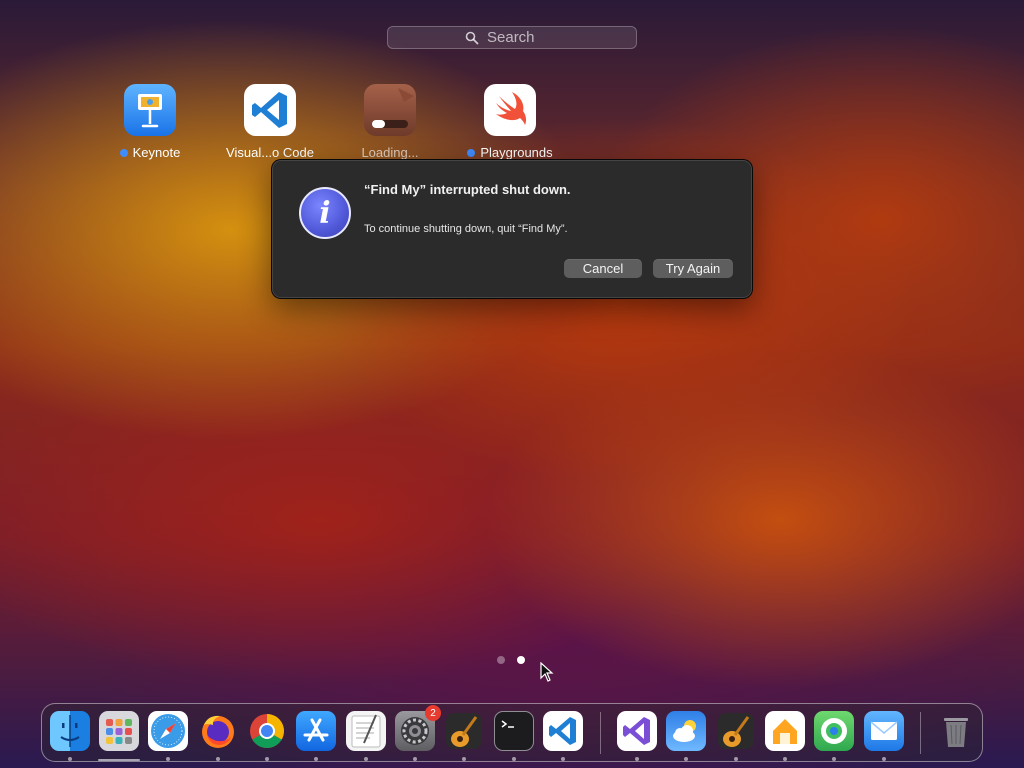  I want to click on app-label: Keynote, so click(156, 152).